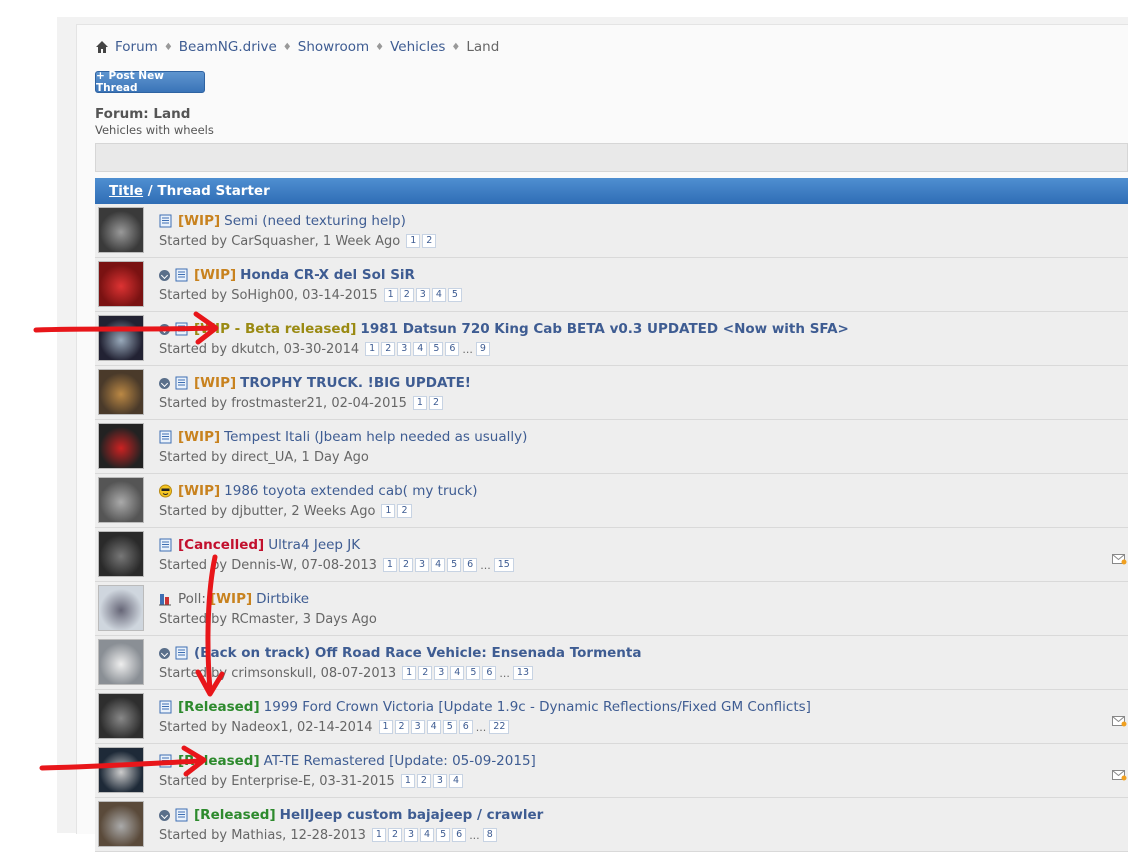 This screenshot has width=1128, height=852. Describe the element at coordinates (400, 761) in the screenshot. I see `thread-title-link: AT-TE Remastered [Update: 05-09-2015]` at that location.